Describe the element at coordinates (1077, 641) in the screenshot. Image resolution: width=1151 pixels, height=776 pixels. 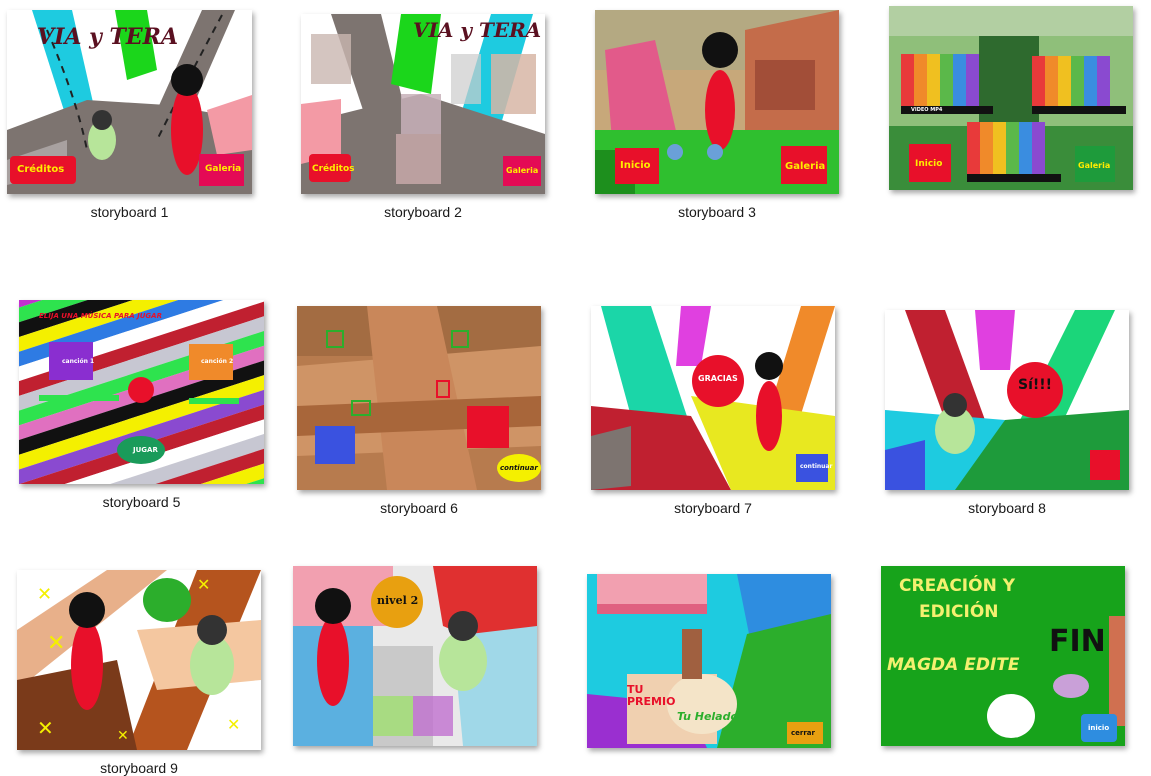
I see `storyboard-12-fin: FIN` at that location.